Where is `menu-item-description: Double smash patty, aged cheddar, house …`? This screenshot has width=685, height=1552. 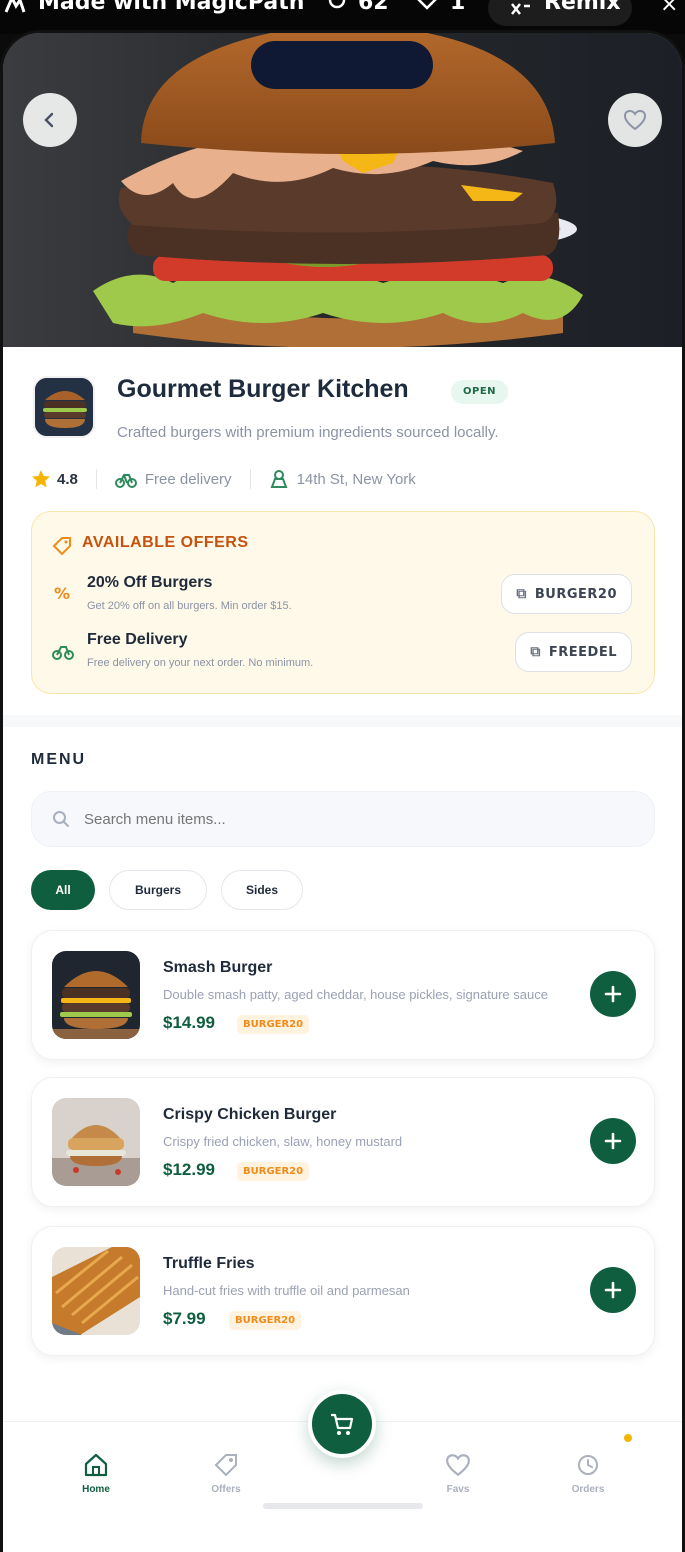 menu-item-description: Double smash patty, aged cheddar, house … is located at coordinates (355, 994).